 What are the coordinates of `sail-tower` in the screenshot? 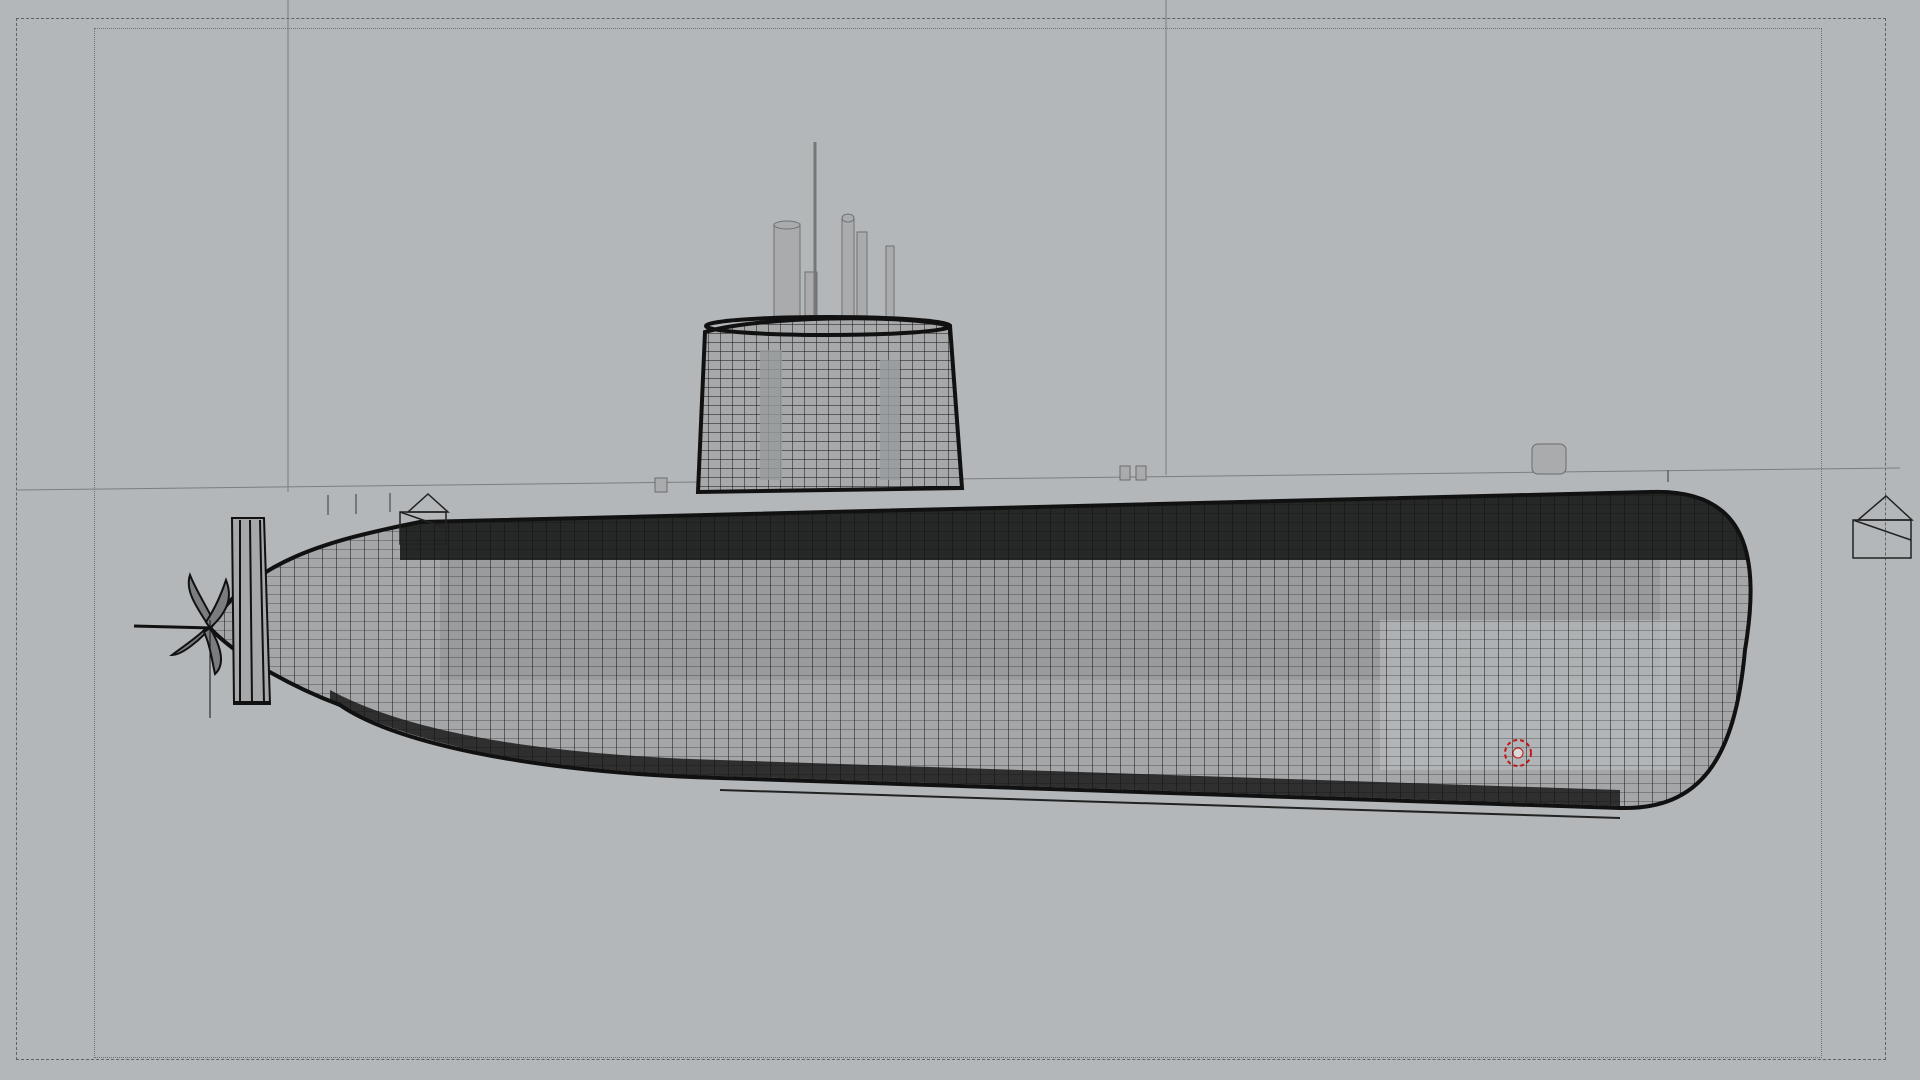 It's located at (830, 405).